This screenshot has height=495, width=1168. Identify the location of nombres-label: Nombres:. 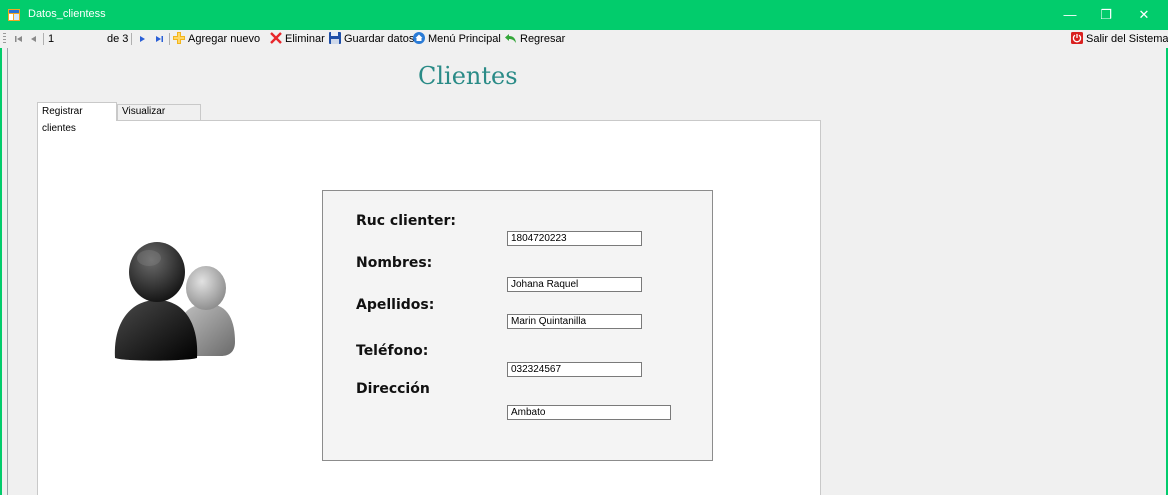
(394, 263).